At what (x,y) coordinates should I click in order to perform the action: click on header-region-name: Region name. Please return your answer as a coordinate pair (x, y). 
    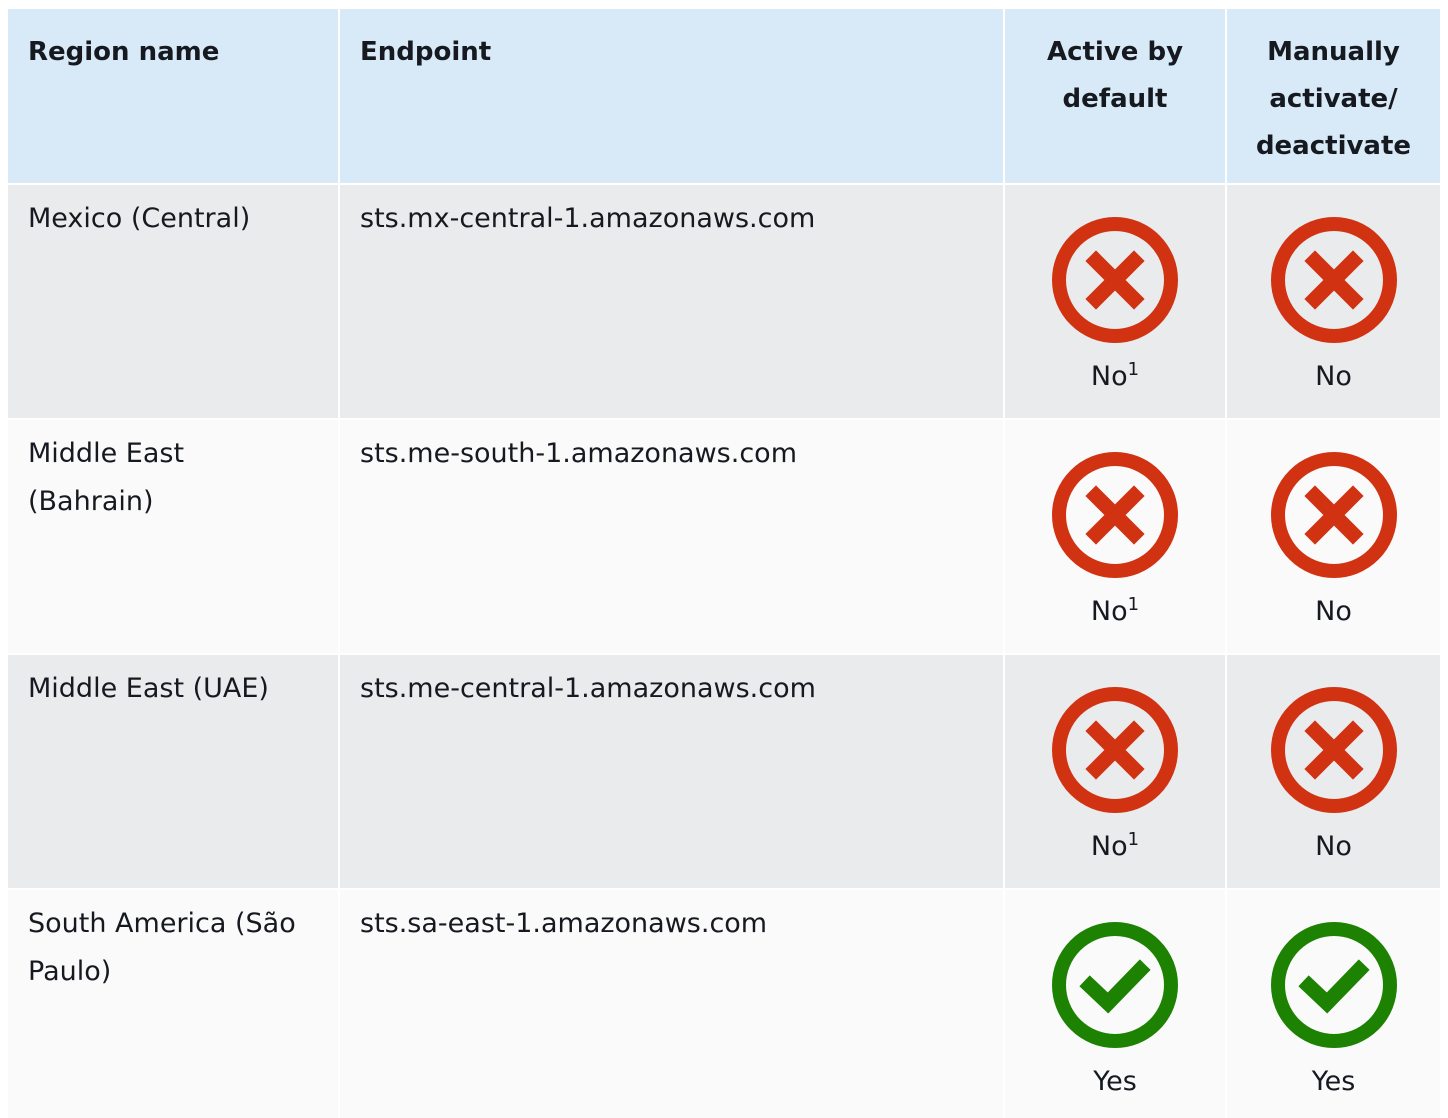
    Looking at the image, I should click on (174, 97).